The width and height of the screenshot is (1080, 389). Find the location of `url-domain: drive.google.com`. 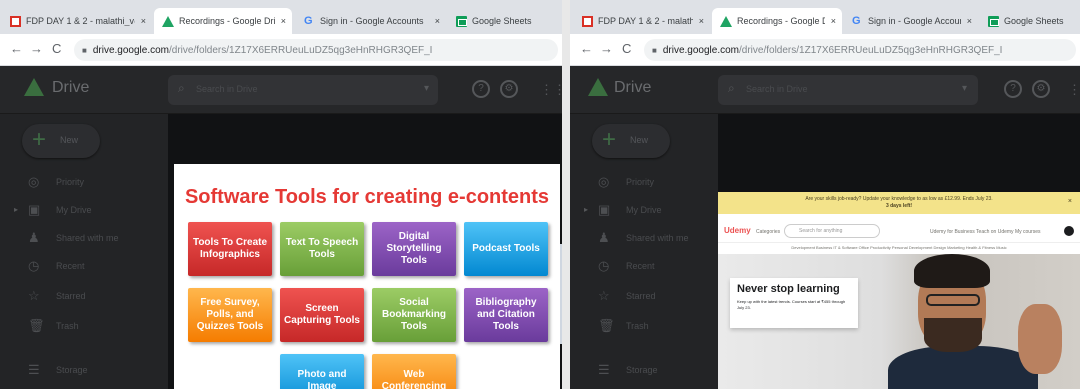

url-domain: drive.google.com is located at coordinates (700, 50).